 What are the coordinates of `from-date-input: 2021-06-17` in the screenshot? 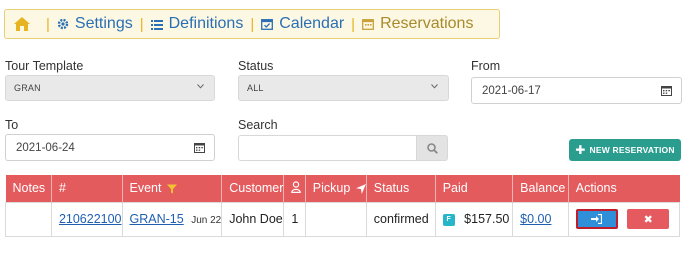 It's located at (576, 90).